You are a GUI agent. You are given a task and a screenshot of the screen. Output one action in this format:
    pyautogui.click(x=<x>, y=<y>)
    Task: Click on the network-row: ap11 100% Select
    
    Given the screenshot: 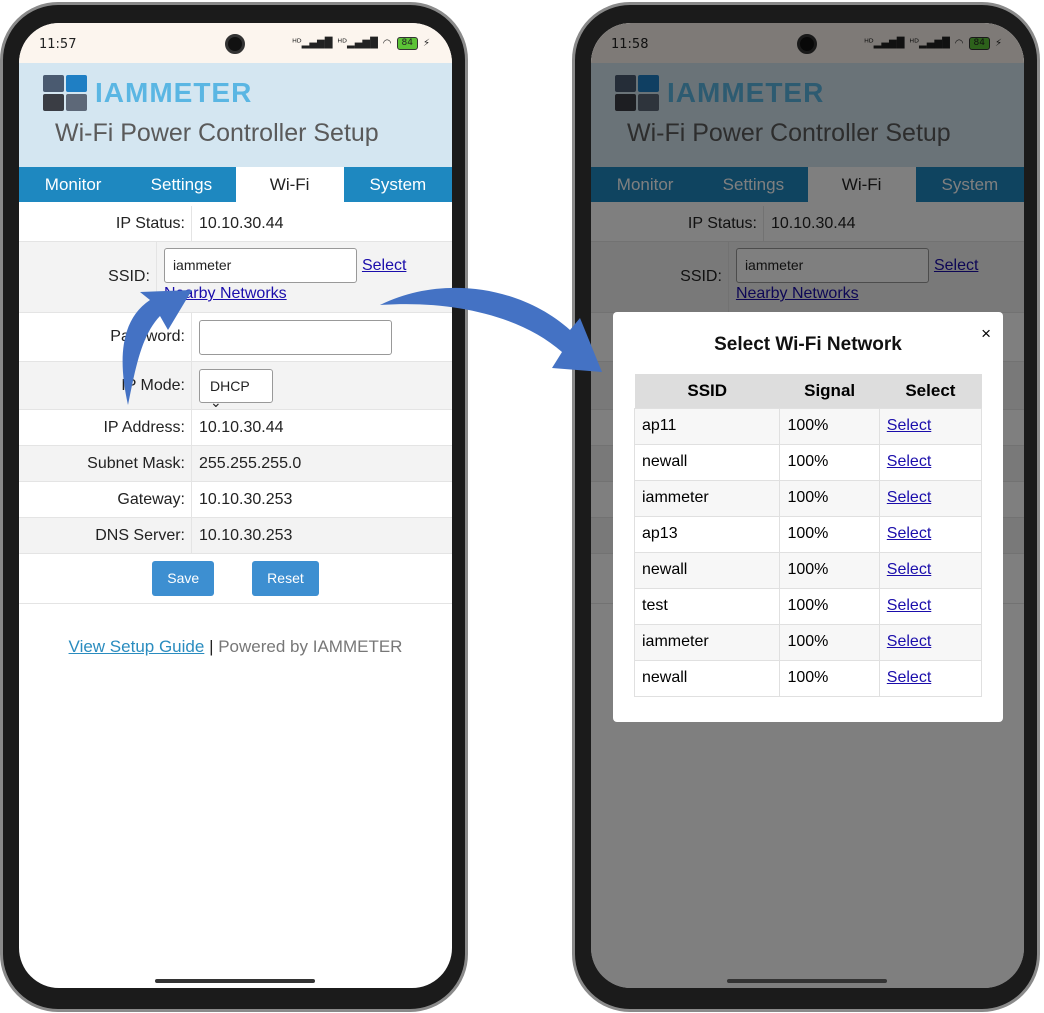 What is the action you would take?
    pyautogui.click(x=808, y=426)
    